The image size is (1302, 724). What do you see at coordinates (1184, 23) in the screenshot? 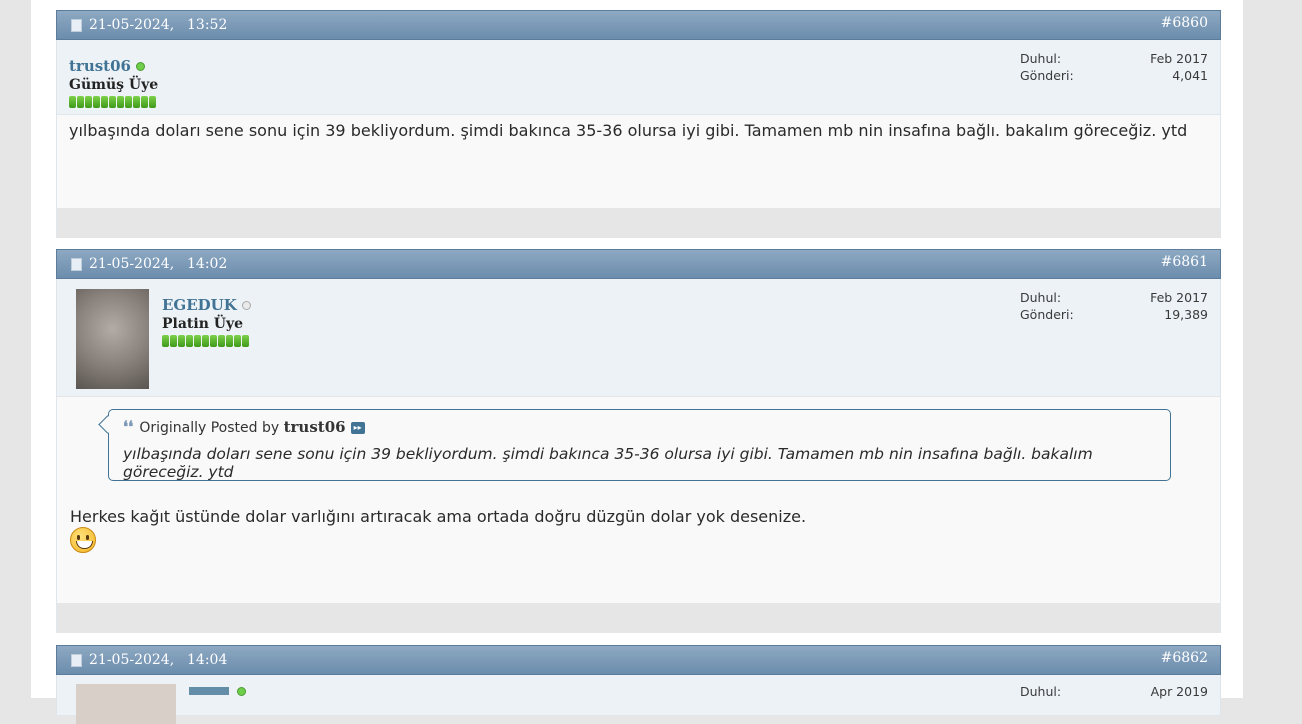
I see `post-number-link: #6860` at bounding box center [1184, 23].